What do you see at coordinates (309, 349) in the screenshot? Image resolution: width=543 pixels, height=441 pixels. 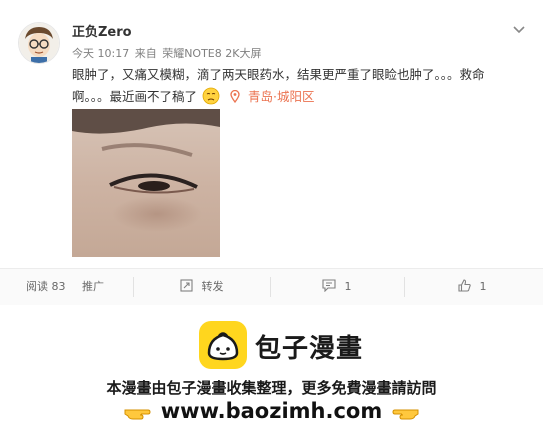 I see `brand-name: 包子漫畫` at bounding box center [309, 349].